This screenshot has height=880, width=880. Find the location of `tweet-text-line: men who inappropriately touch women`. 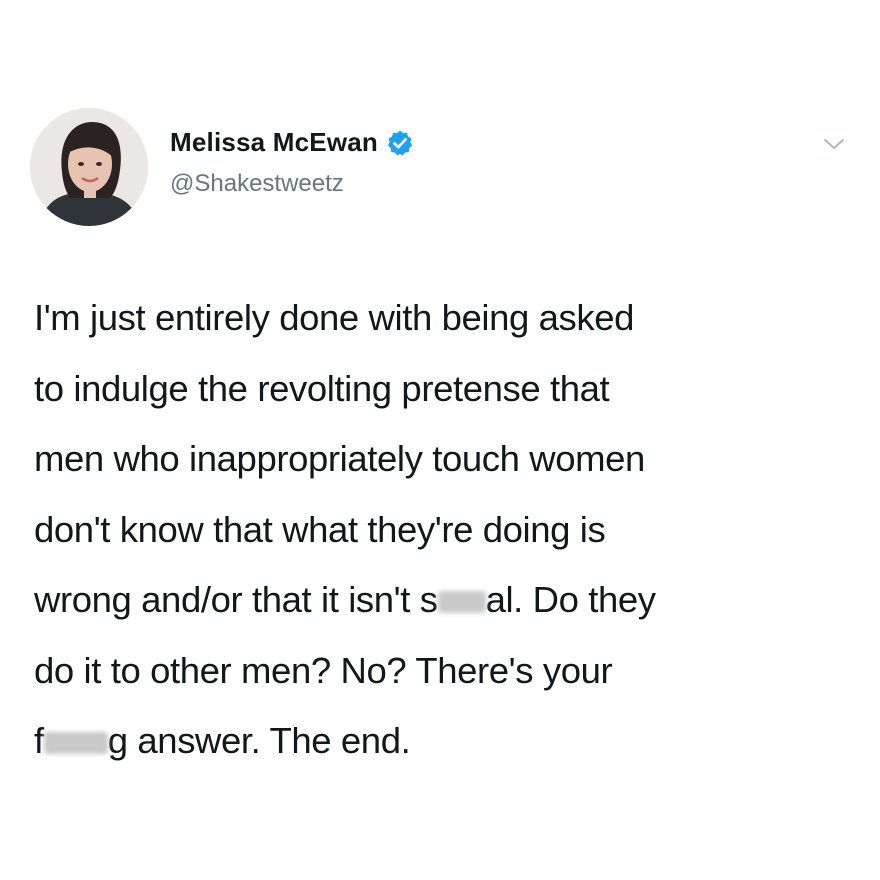

tweet-text-line: men who inappropriately touch women is located at coordinates (444, 459).